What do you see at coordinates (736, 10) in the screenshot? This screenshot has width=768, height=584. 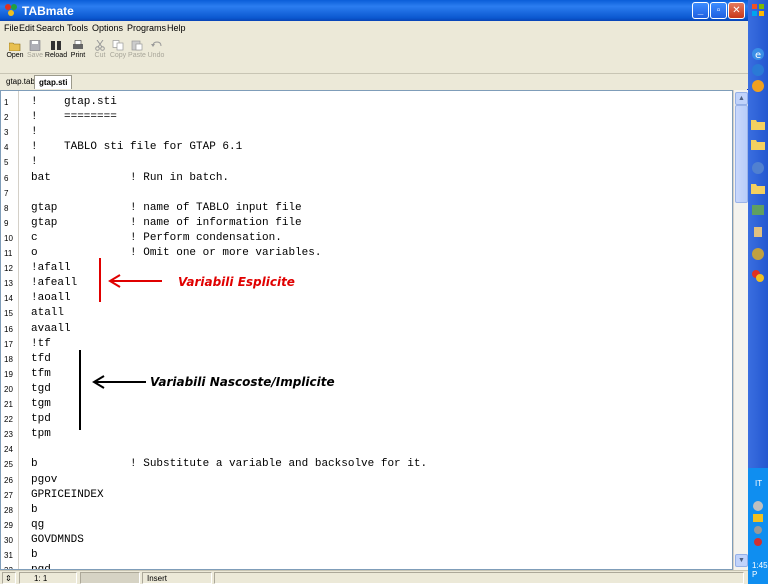 I see `close-button: ✕` at bounding box center [736, 10].